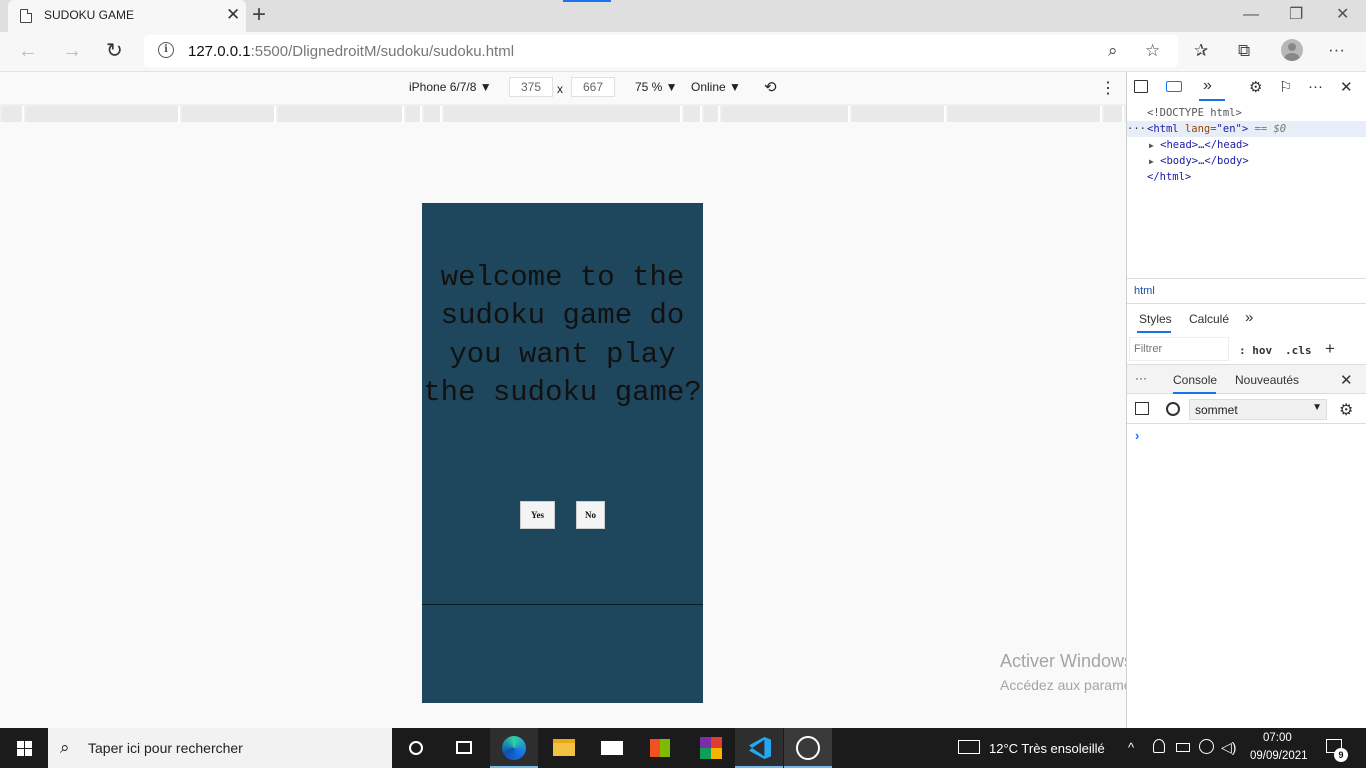 Image resolution: width=1366 pixels, height=768 pixels. I want to click on cortana-icon, so click(416, 748).